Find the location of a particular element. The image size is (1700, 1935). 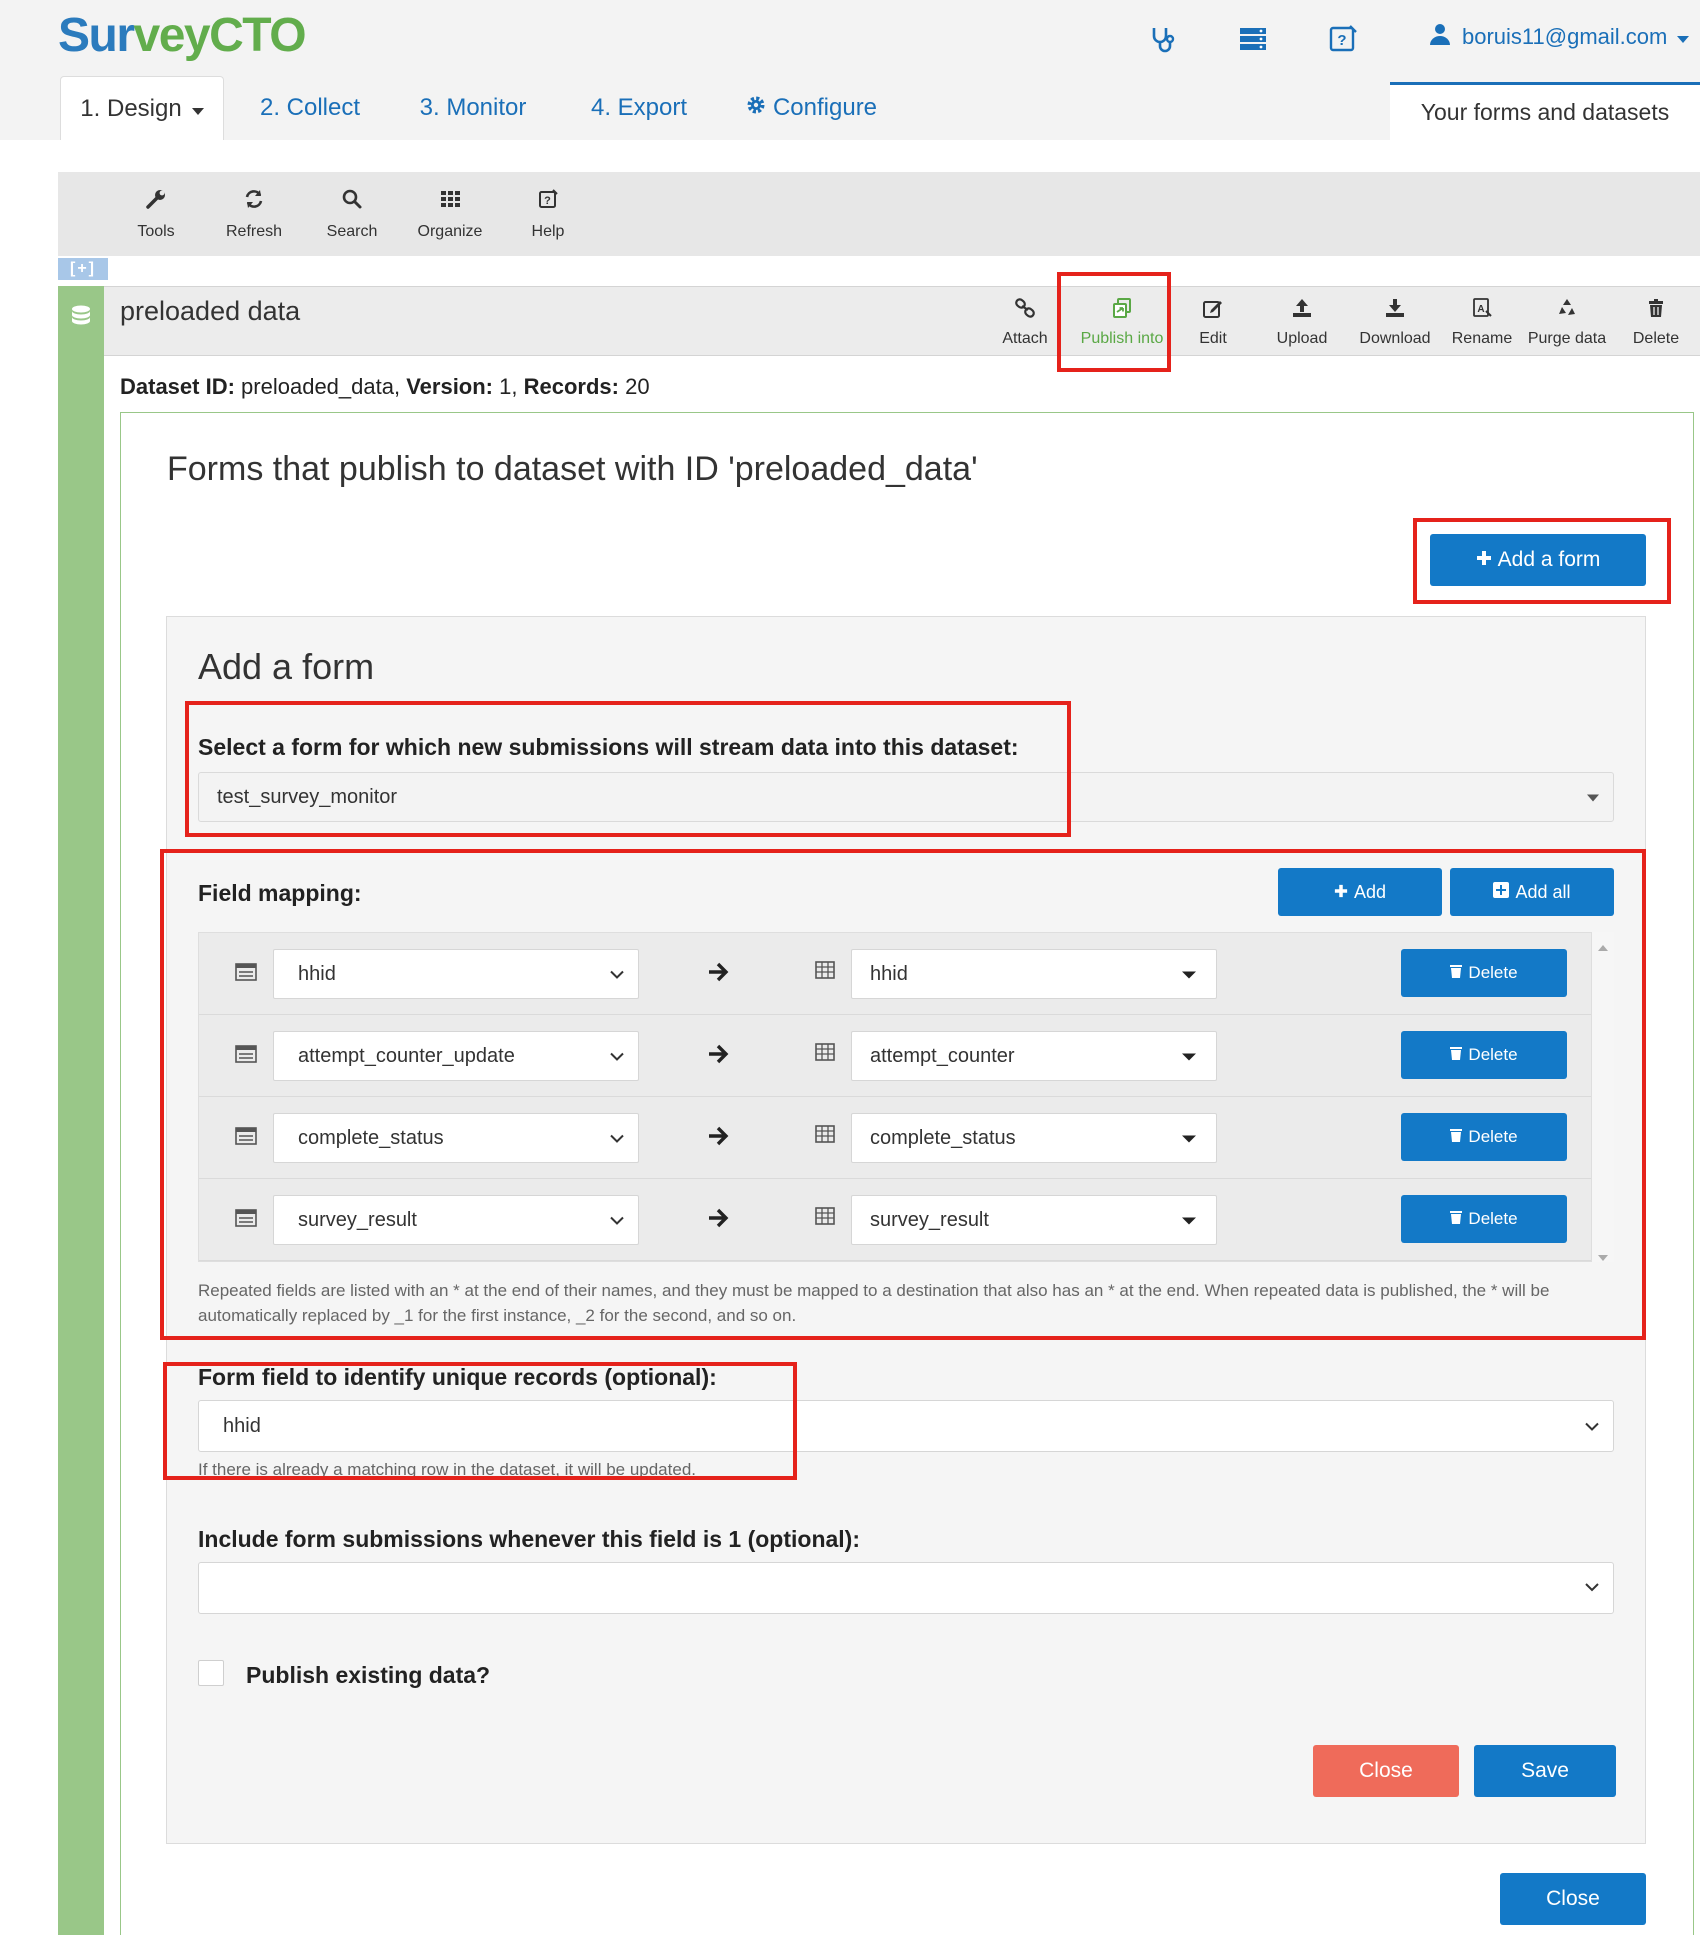

attach-label: Attach is located at coordinates (1025, 338).